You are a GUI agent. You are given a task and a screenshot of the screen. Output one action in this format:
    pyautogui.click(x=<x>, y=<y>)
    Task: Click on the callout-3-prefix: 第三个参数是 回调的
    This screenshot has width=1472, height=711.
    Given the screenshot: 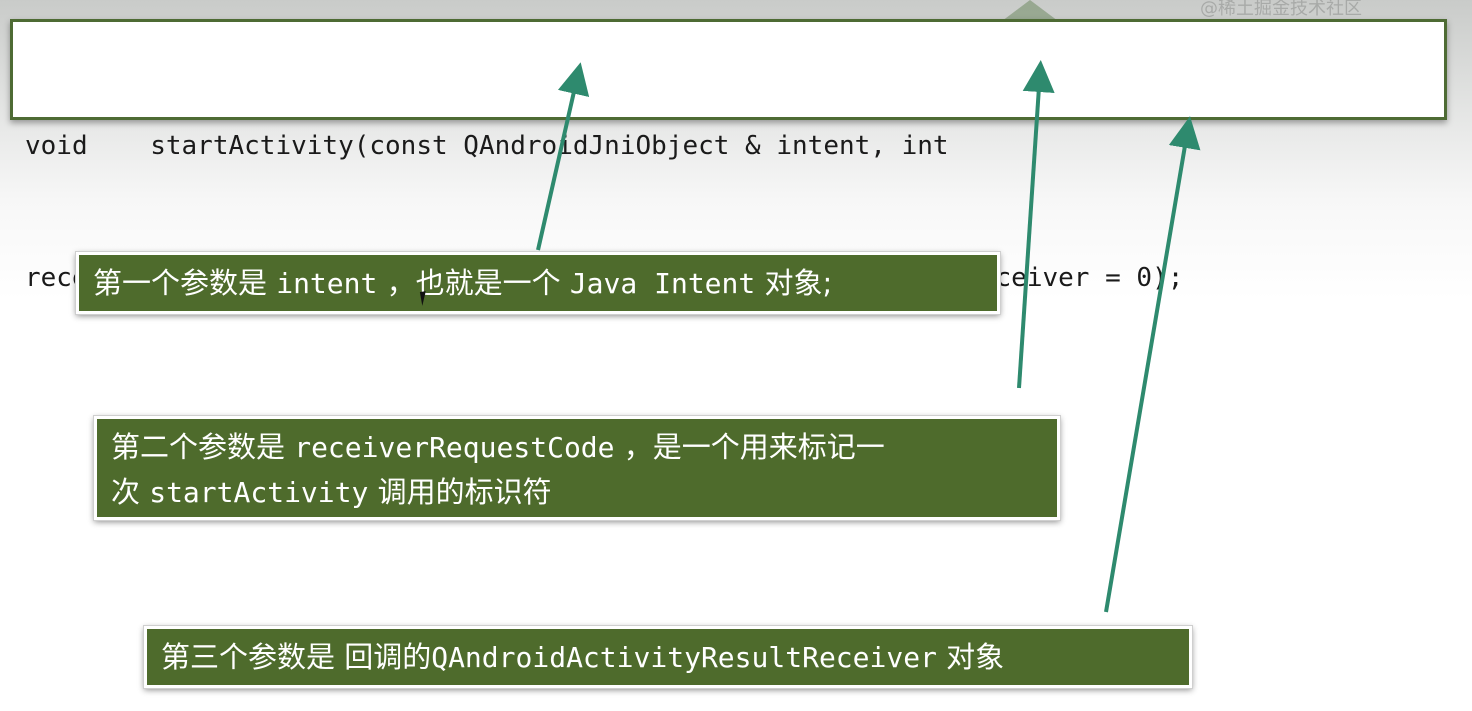 What is the action you would take?
    pyautogui.click(x=296, y=657)
    